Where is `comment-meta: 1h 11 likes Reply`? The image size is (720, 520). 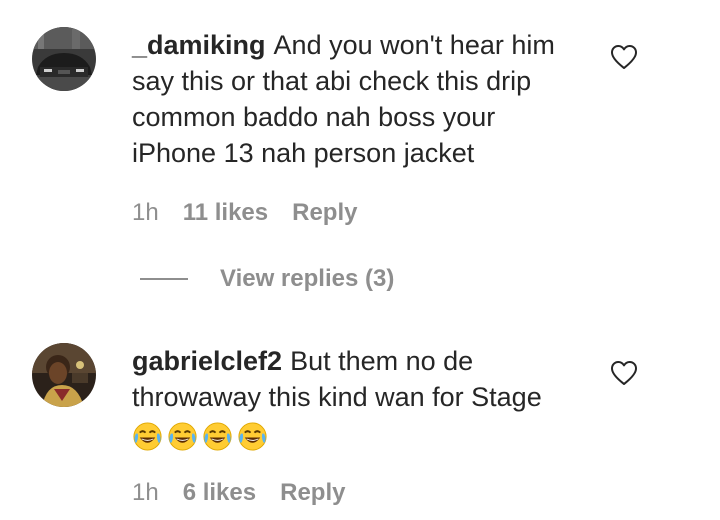
comment-meta: 1h 11 likes Reply is located at coordinates (244, 213).